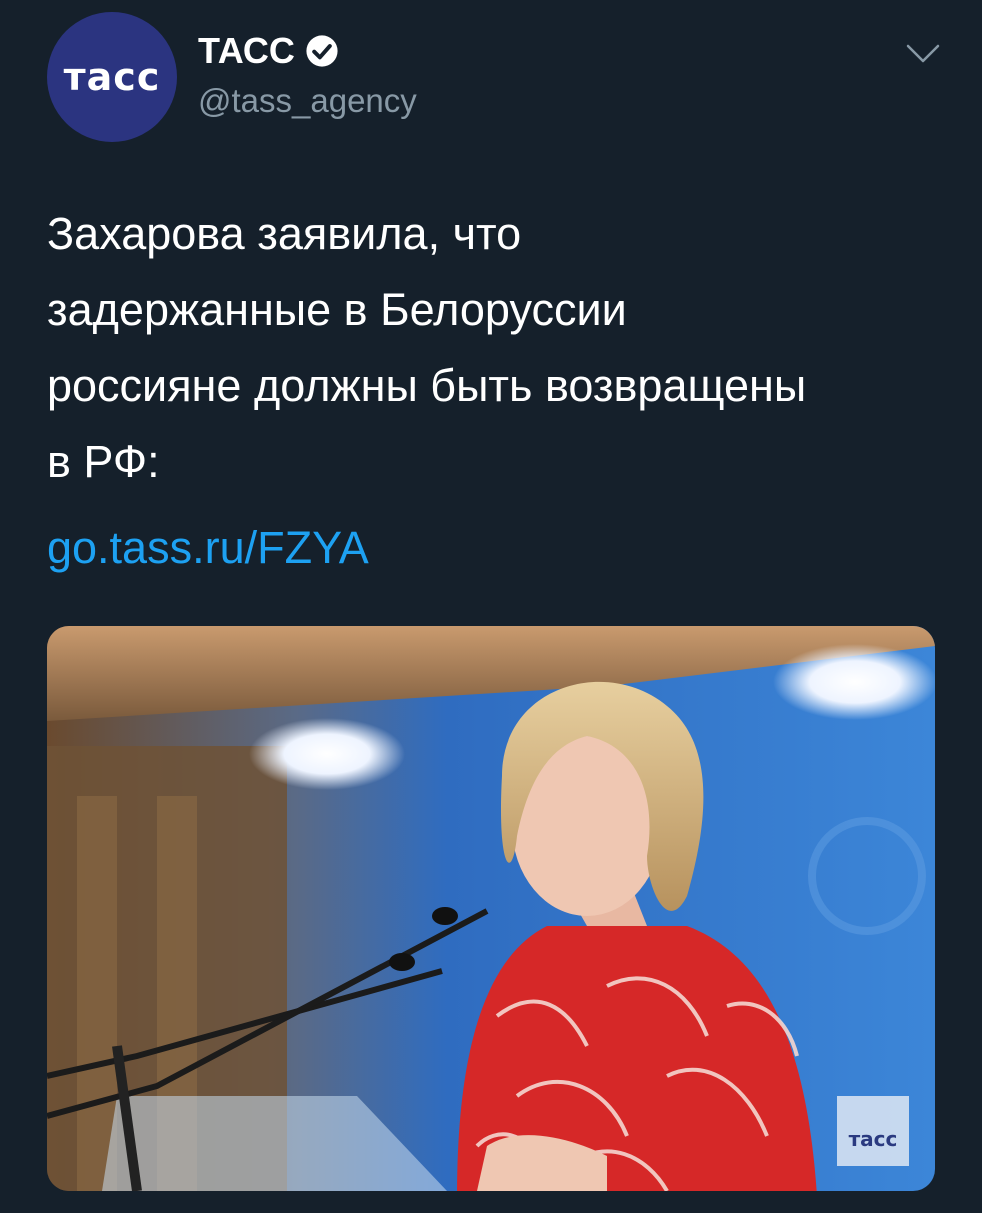 The height and width of the screenshot is (1213, 982). What do you see at coordinates (923, 54) in the screenshot?
I see `chevron-down-icon` at bounding box center [923, 54].